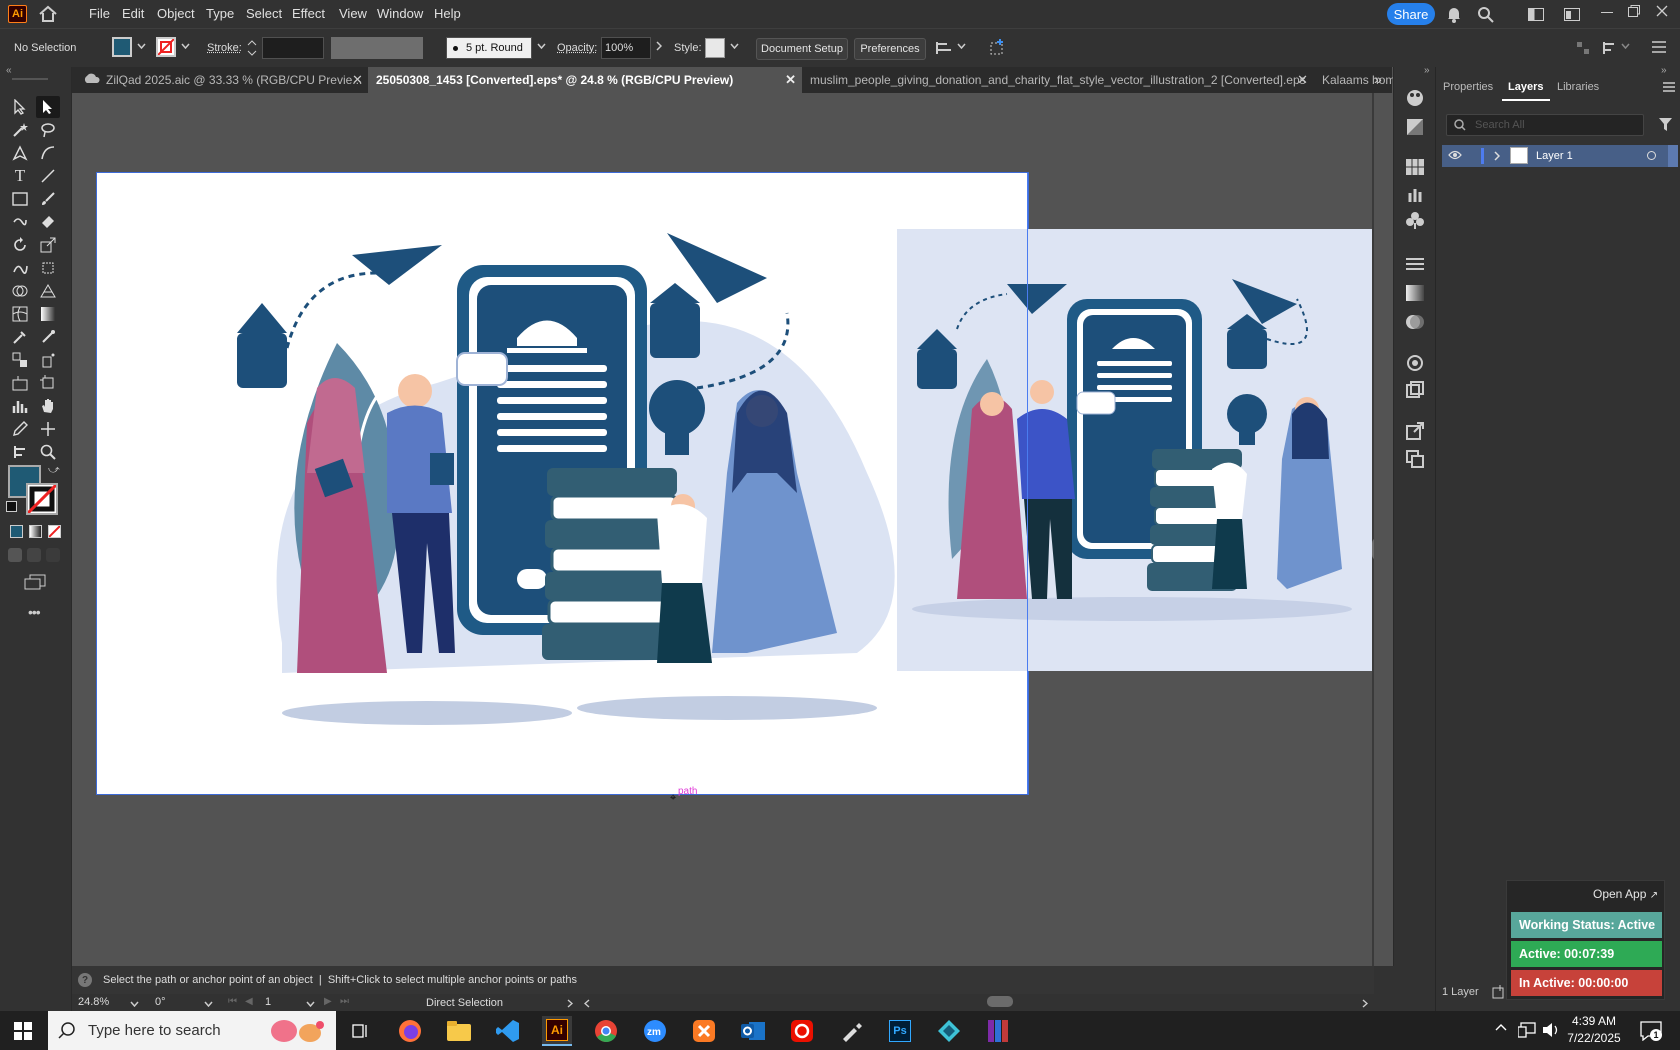  What do you see at coordinates (54, 470) in the screenshot?
I see `swap-colors-icon: ⤻` at bounding box center [54, 470].